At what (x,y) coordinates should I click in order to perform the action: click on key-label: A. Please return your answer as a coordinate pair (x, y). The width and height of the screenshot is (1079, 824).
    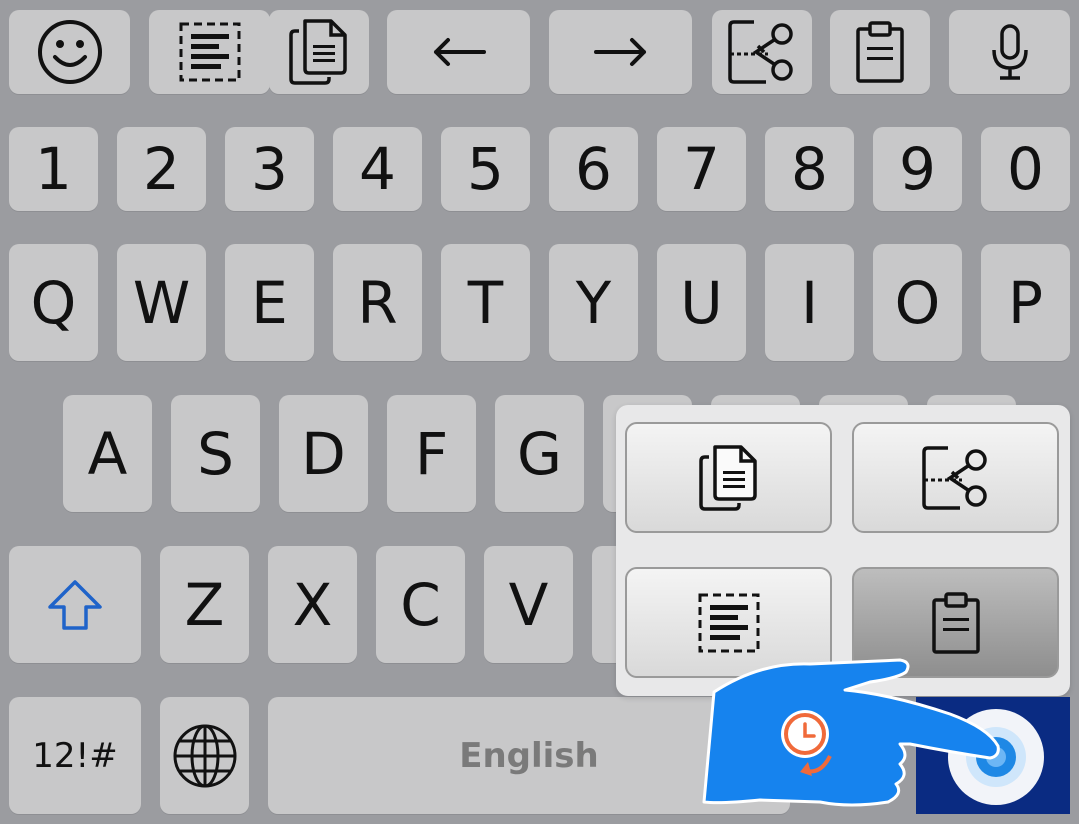
    Looking at the image, I should click on (107, 453).